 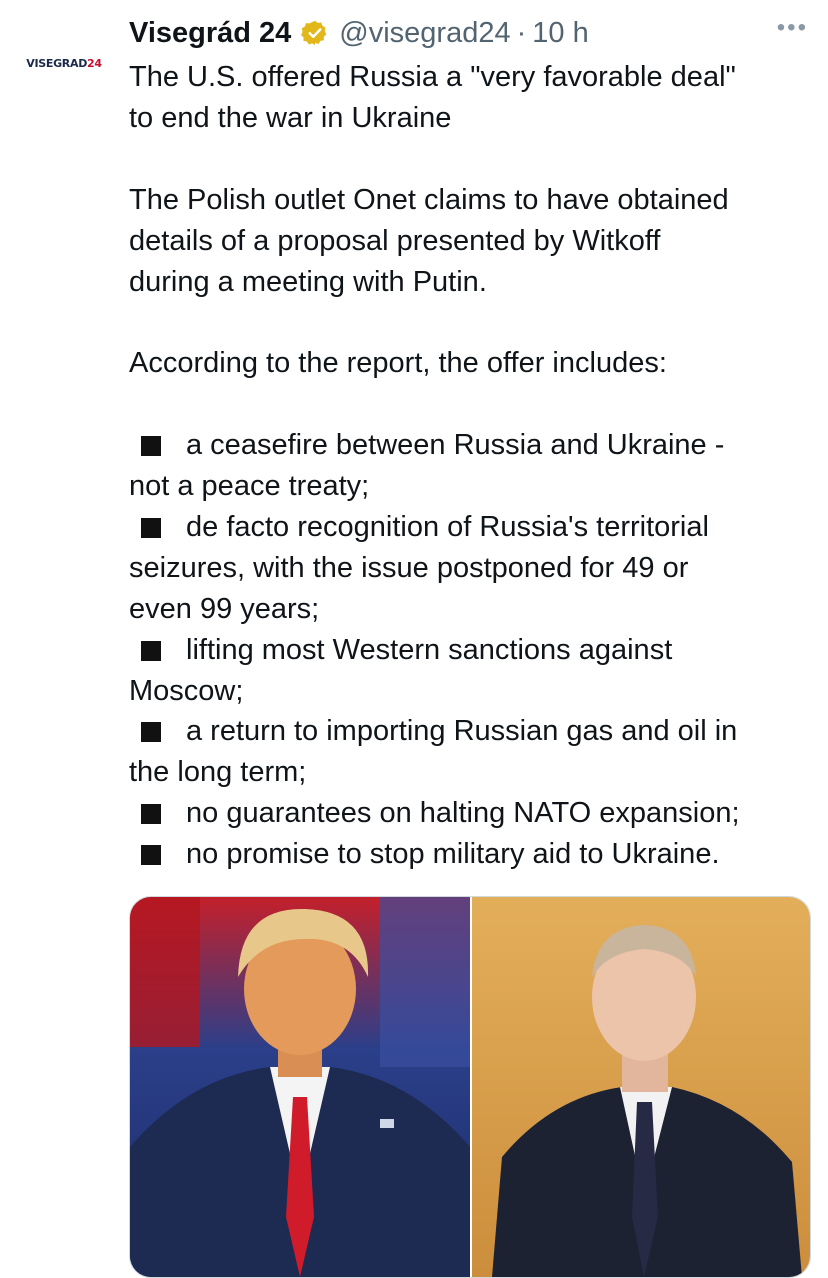 What do you see at coordinates (290, 117) in the screenshot?
I see `text-line: to end the war in Ukraine` at bounding box center [290, 117].